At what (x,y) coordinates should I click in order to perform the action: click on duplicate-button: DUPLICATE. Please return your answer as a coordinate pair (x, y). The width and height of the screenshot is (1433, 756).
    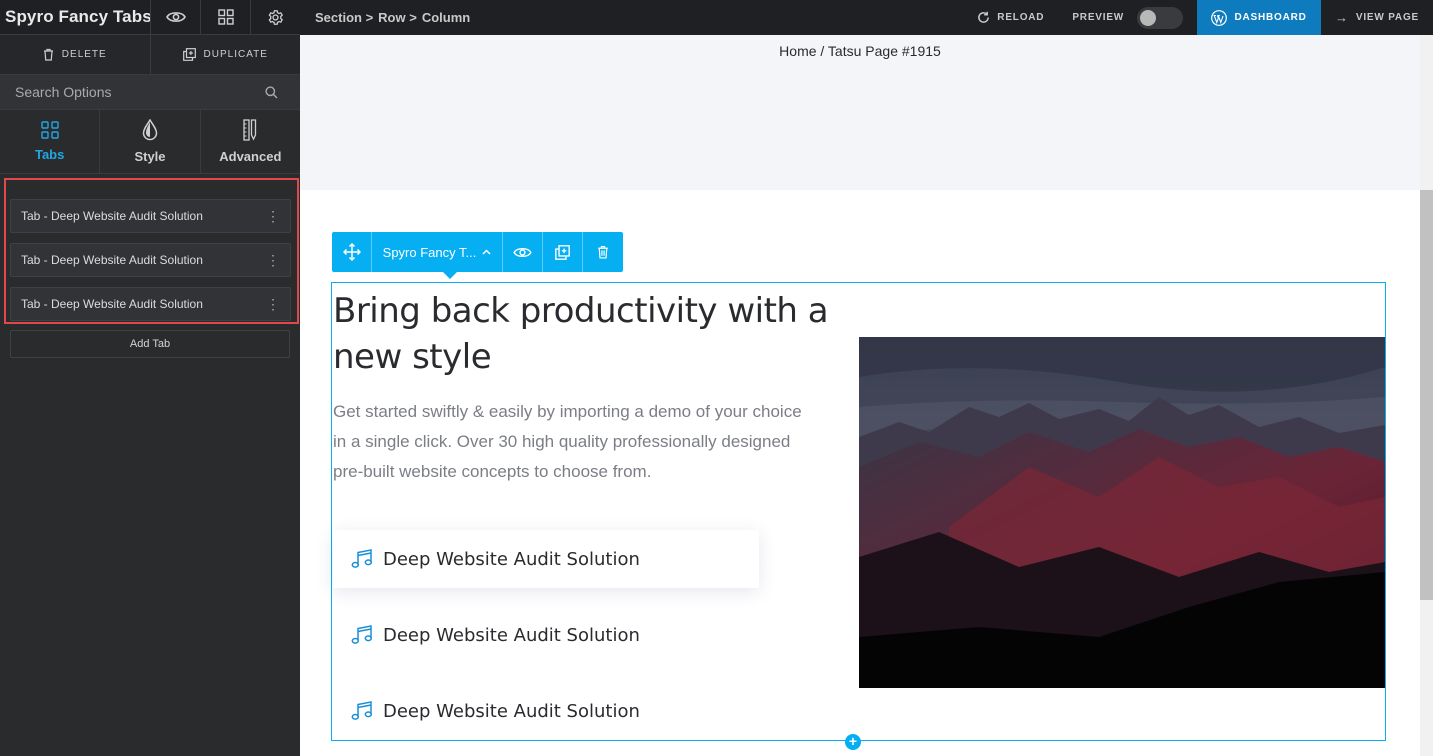
    Looking at the image, I should click on (225, 54).